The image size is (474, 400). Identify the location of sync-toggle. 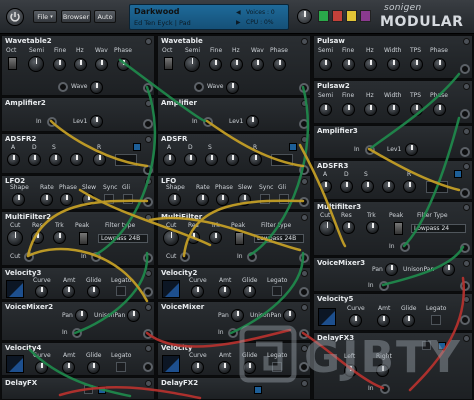
(109, 199).